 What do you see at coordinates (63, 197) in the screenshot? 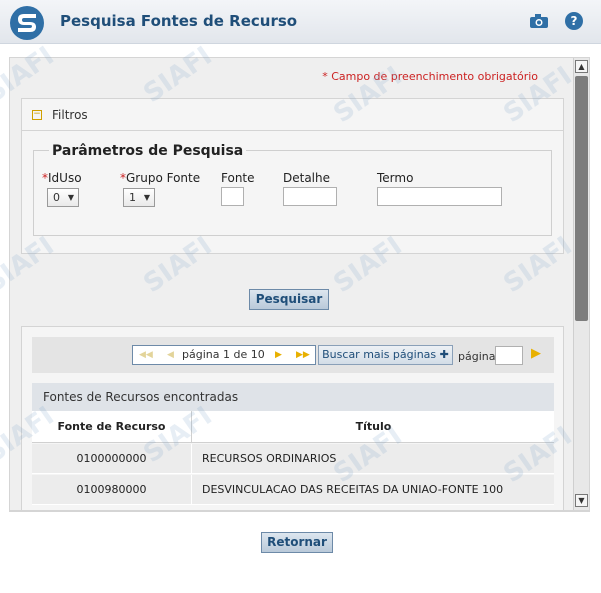
I see `iduso-select: 0 ▼` at bounding box center [63, 197].